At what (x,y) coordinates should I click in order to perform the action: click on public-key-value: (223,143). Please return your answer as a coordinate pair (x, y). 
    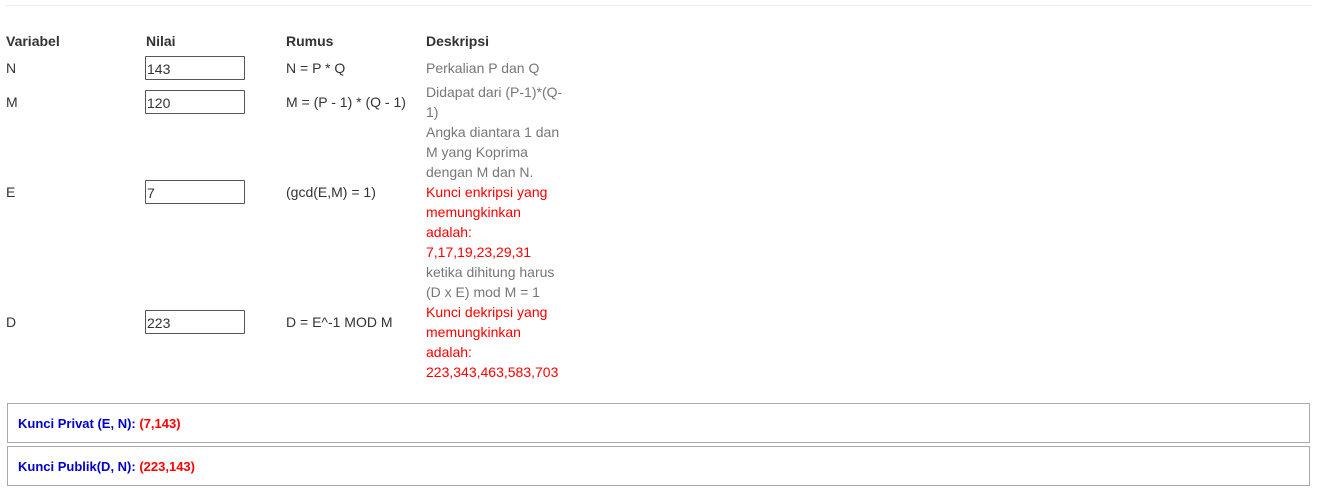
    Looking at the image, I should click on (167, 466).